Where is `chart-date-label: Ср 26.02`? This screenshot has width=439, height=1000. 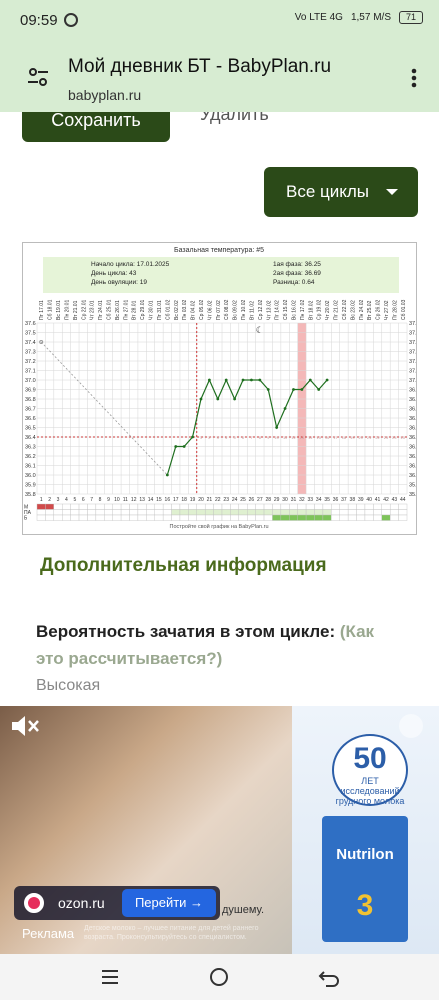 chart-date-label: Ср 26.02 is located at coordinates (379, 309).